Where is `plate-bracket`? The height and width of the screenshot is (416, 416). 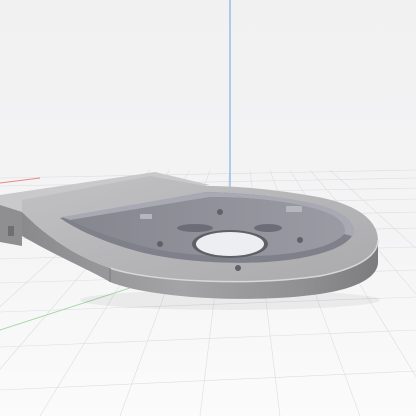
plate-bracket is located at coordinates (11, 225).